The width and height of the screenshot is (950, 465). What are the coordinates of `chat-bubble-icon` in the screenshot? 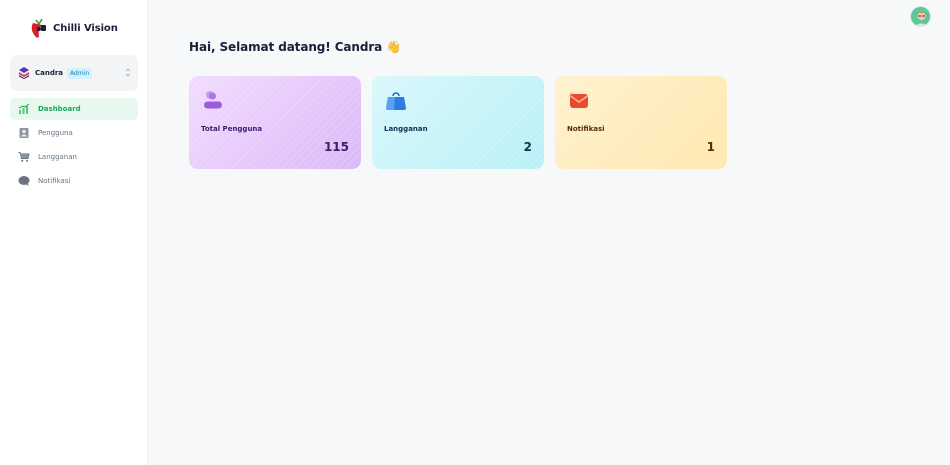 It's located at (24, 181).